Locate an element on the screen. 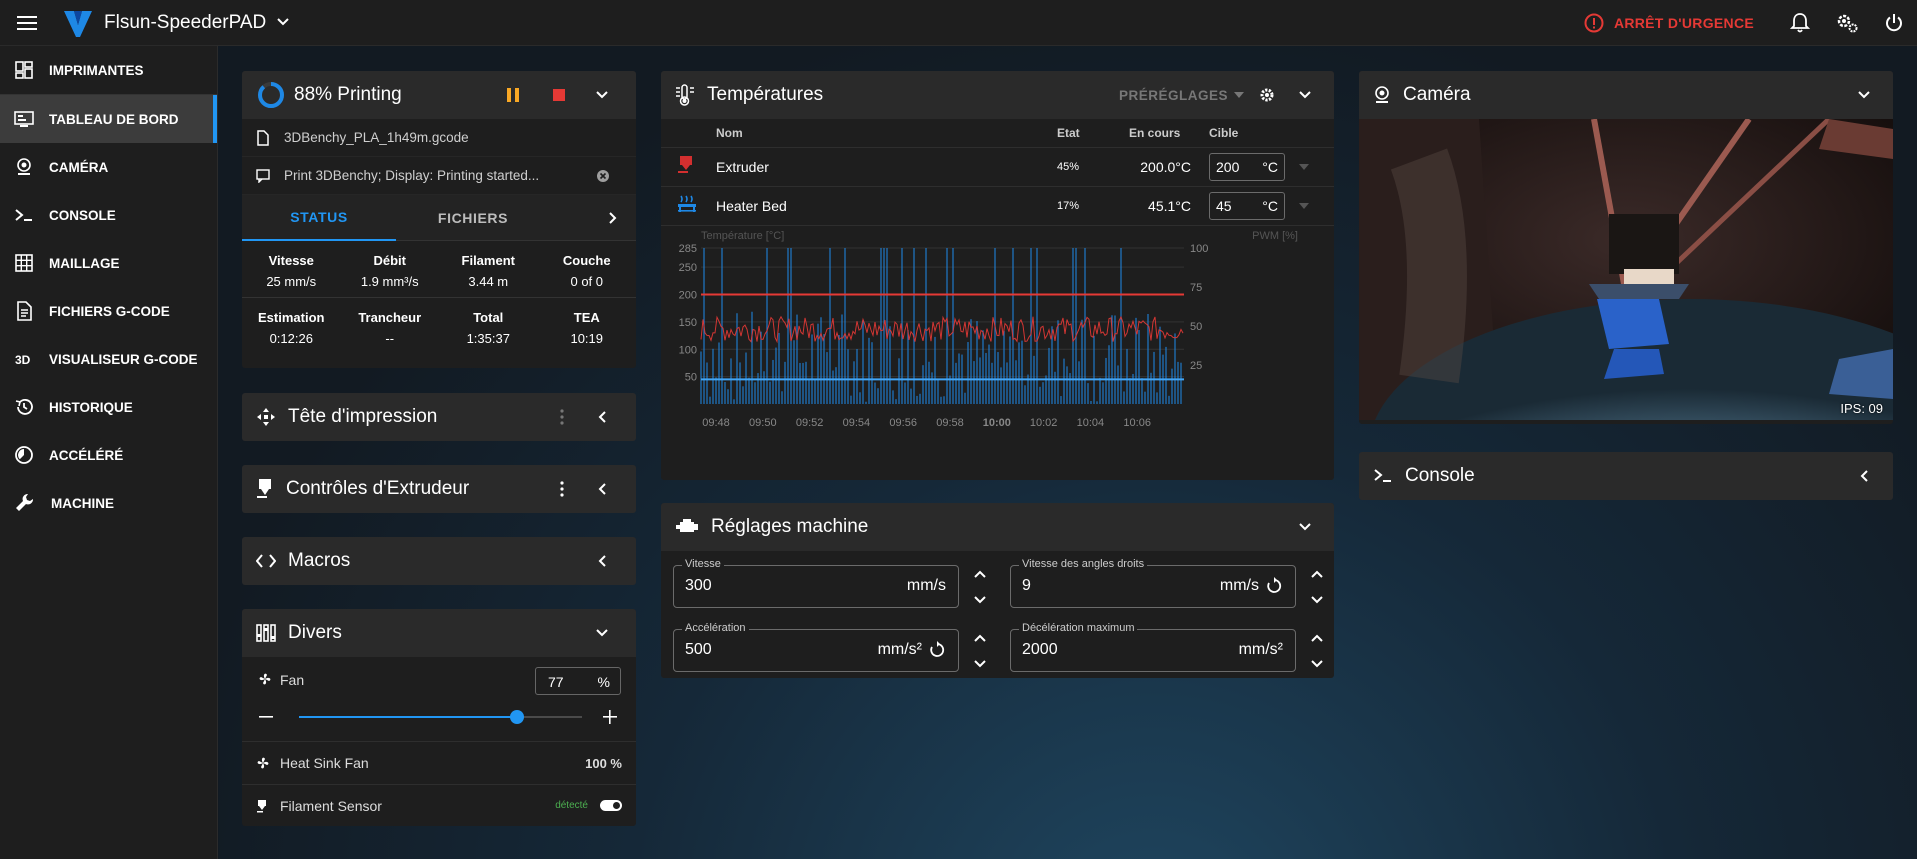  timelapse-icon is located at coordinates (24, 455).